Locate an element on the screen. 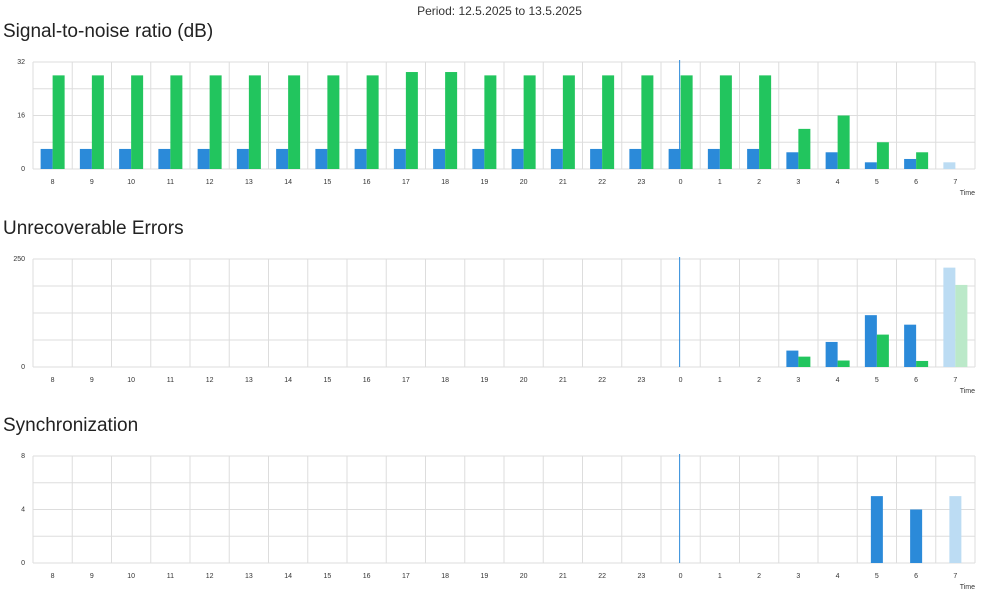  x-tick-label: 4 is located at coordinates (838, 576).